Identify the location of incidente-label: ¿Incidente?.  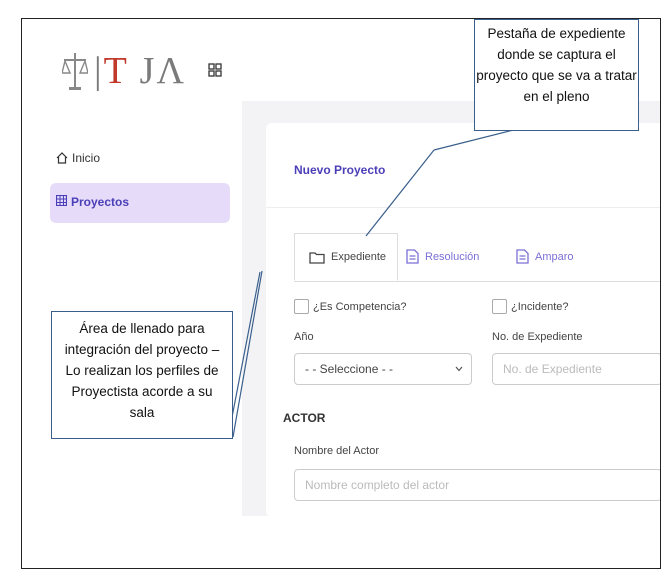
(540, 306).